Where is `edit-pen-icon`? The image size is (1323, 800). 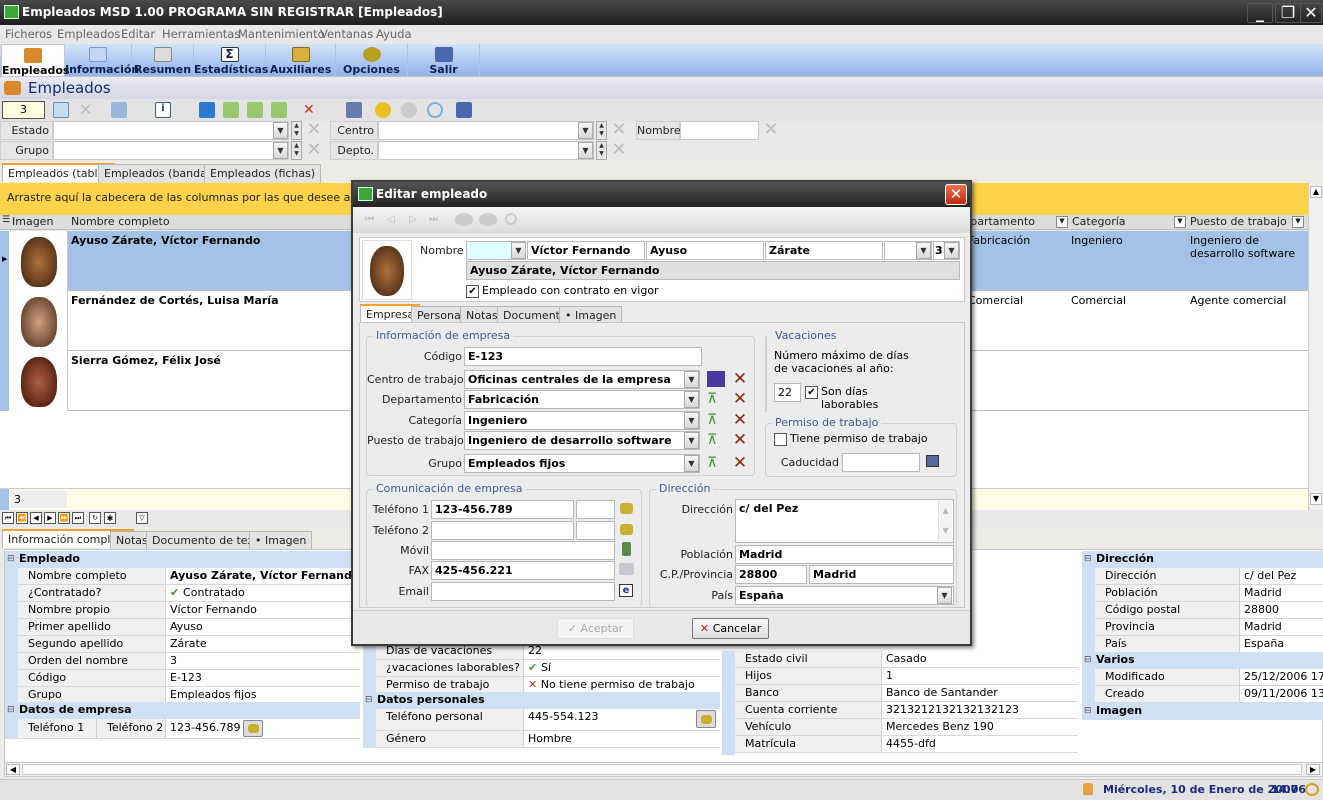
edit-pen-icon is located at coordinates (119, 110).